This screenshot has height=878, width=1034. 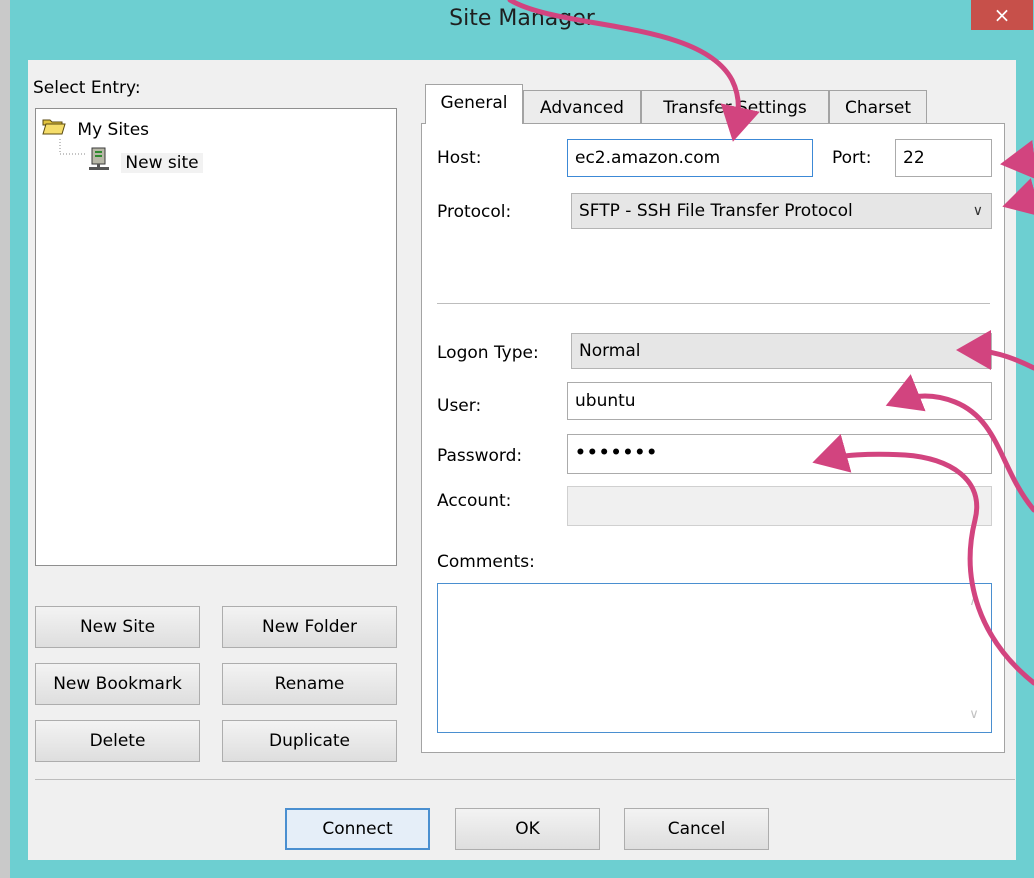 What do you see at coordinates (974, 714) in the screenshot?
I see `scroll-down-icon: ∨` at bounding box center [974, 714].